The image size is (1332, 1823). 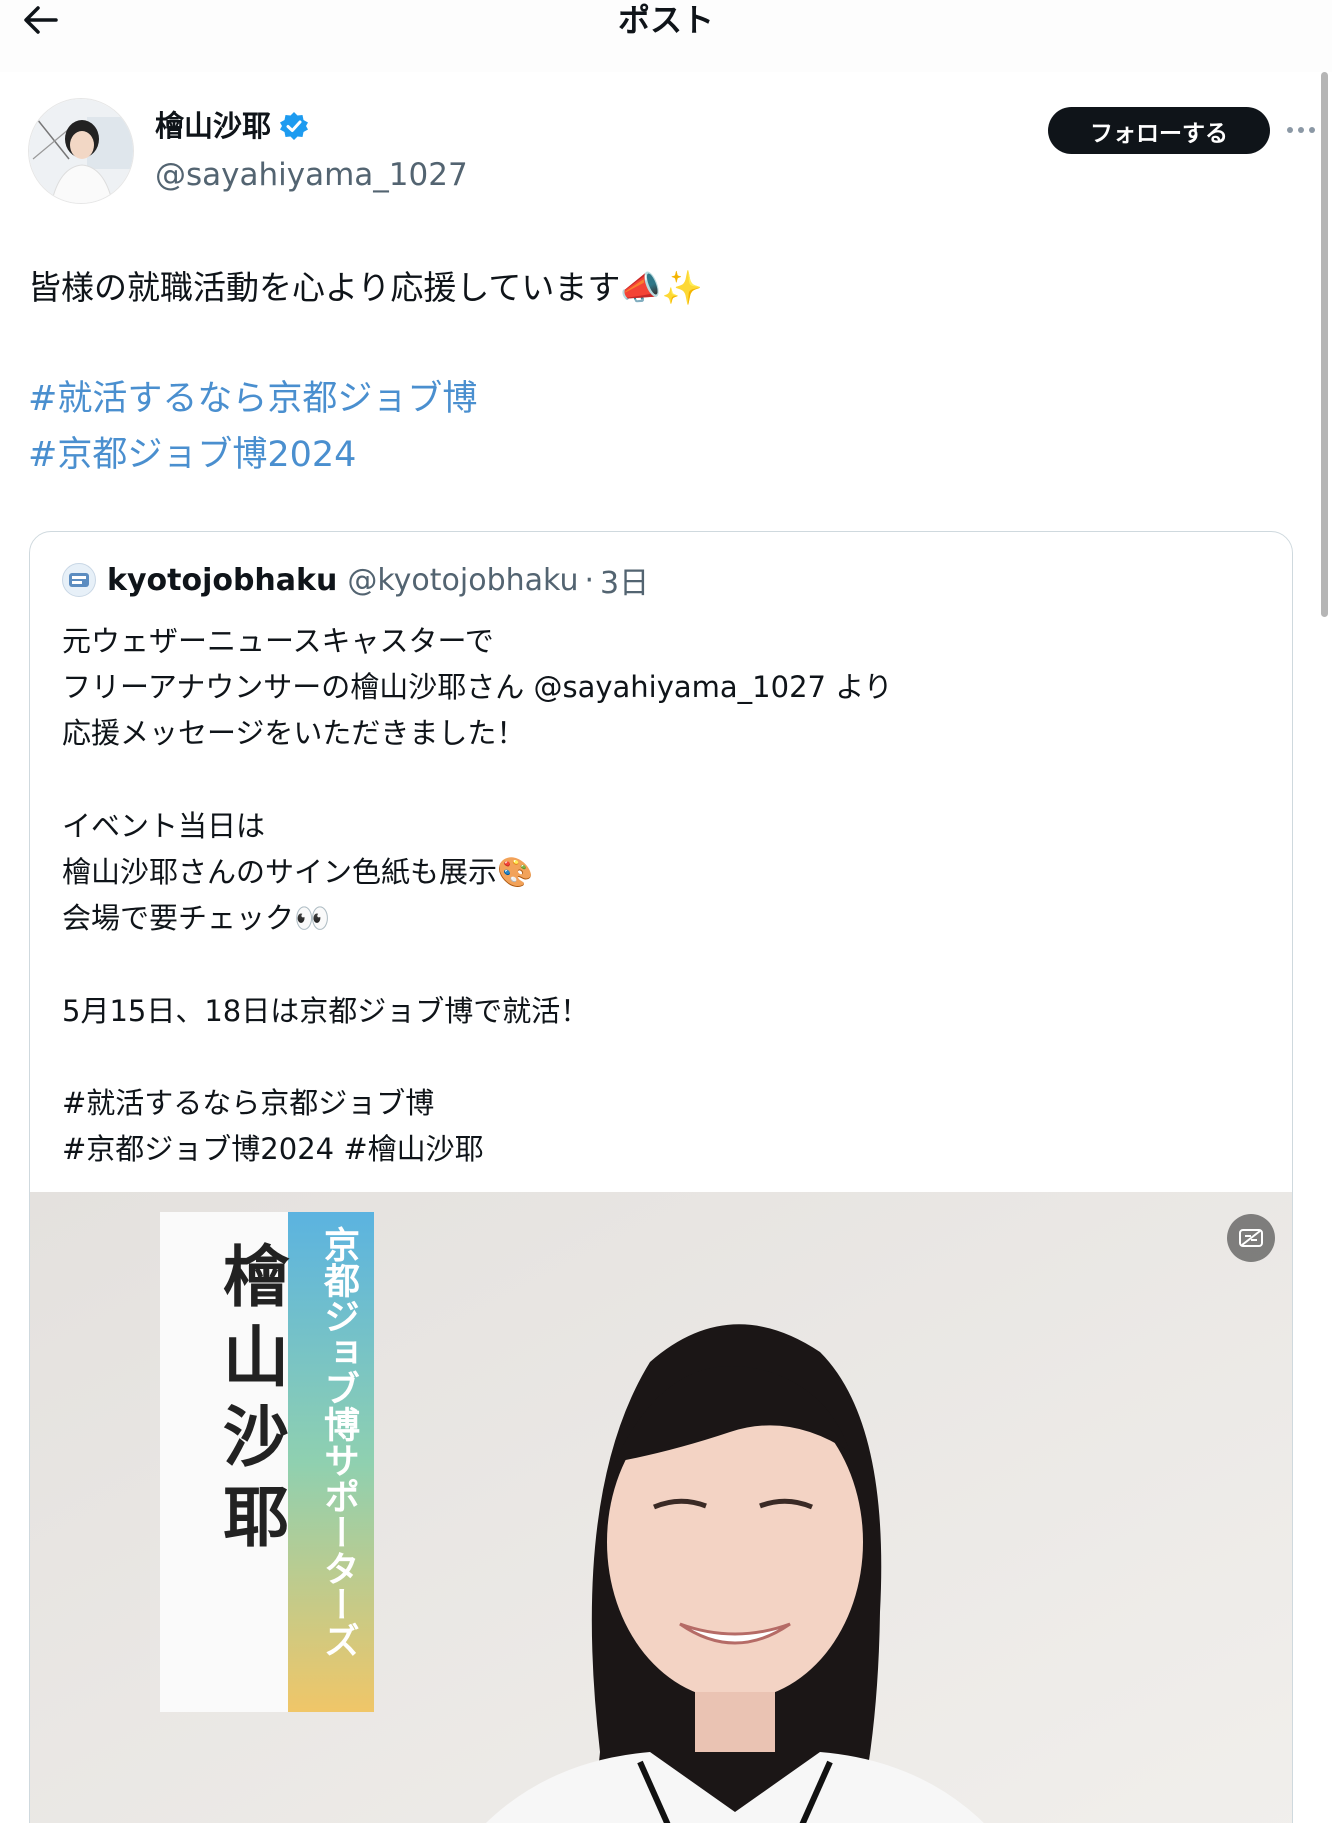 What do you see at coordinates (294, 126) in the screenshot?
I see `verified-badge-icon` at bounding box center [294, 126].